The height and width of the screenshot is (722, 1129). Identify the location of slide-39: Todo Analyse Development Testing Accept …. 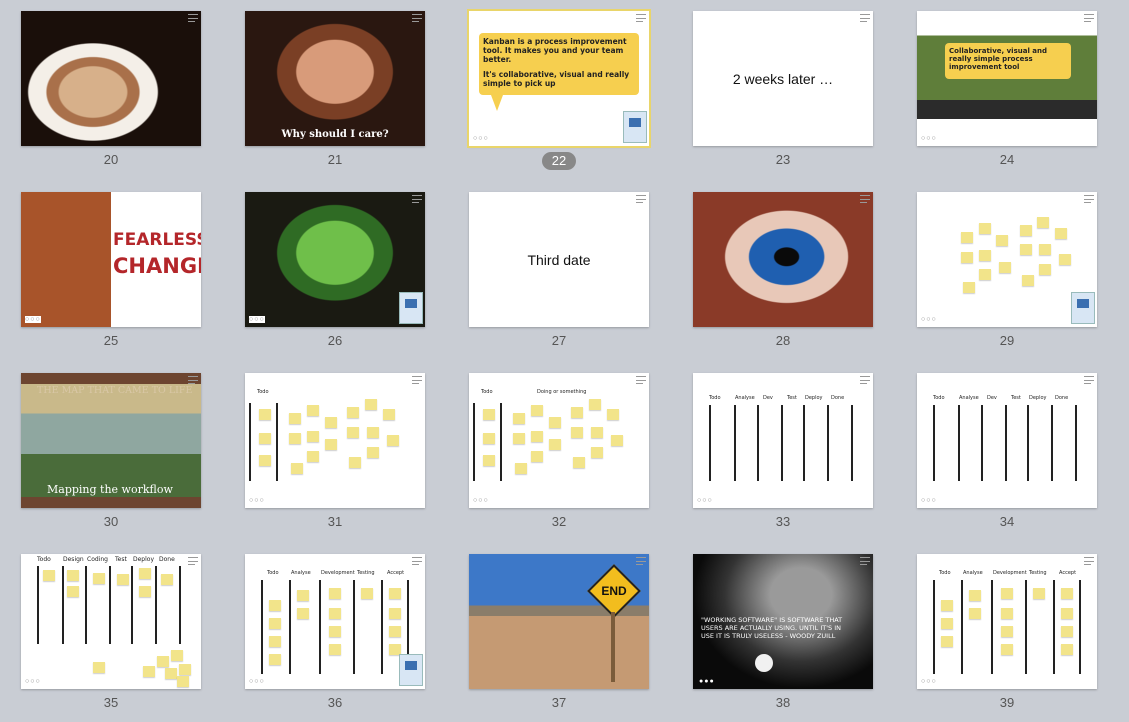
(1007, 638).